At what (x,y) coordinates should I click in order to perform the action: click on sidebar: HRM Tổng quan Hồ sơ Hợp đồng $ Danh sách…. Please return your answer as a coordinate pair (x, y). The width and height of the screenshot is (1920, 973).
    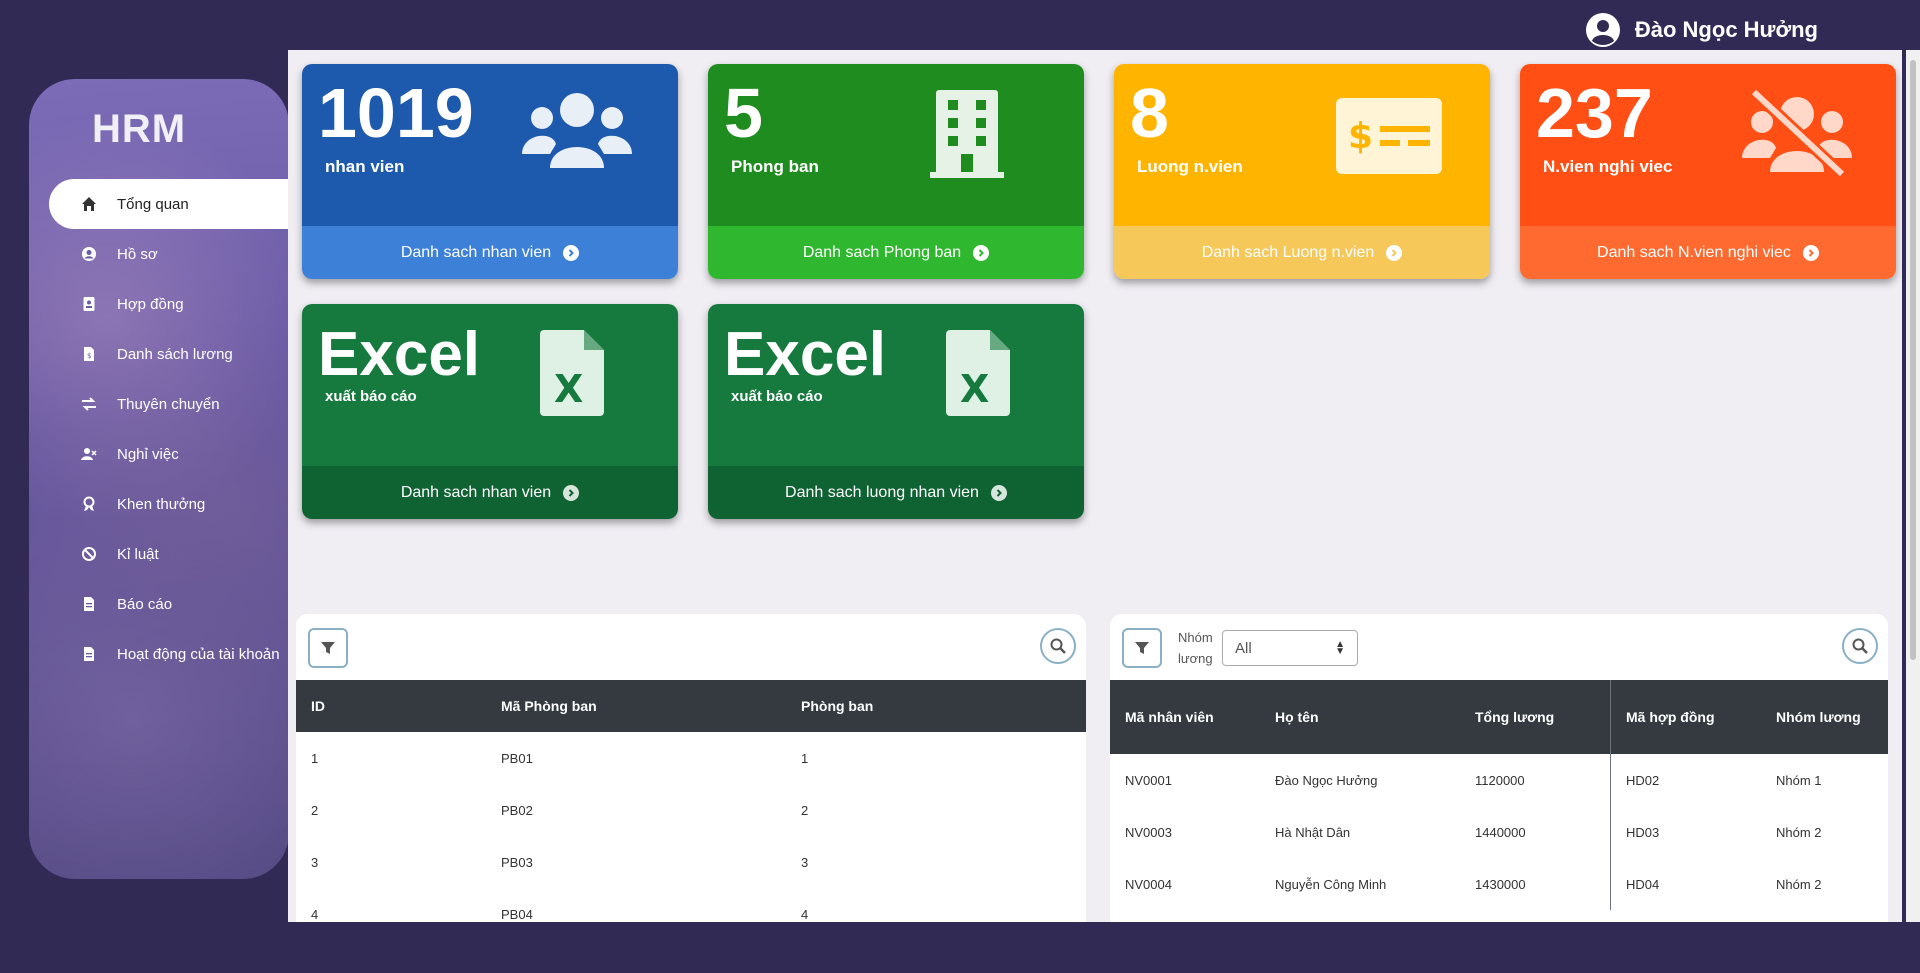
    Looking at the image, I should click on (159, 479).